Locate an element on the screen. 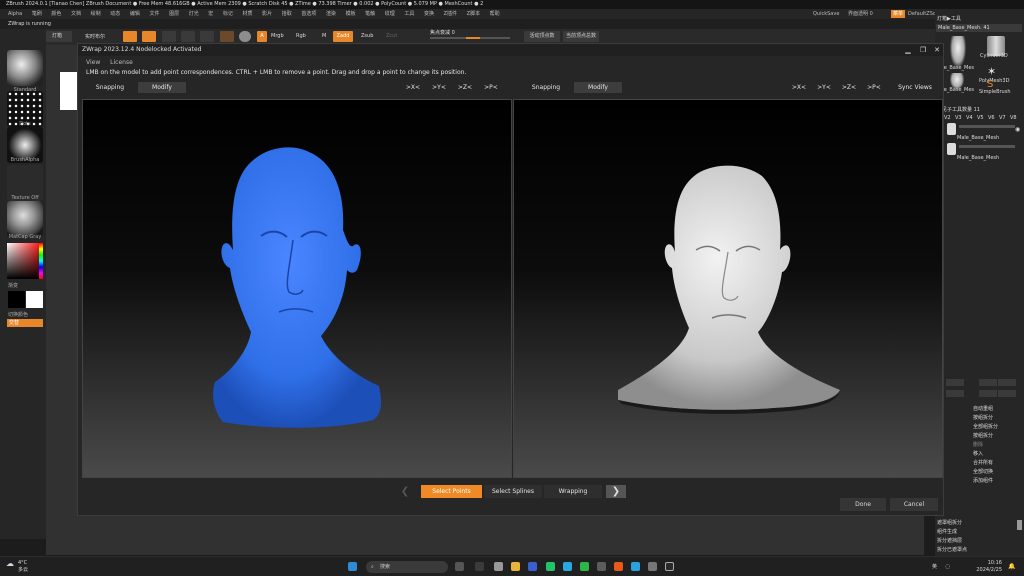 The image size is (1024, 576). menu-item-1: 自动重组 is located at coordinates (983, 408).